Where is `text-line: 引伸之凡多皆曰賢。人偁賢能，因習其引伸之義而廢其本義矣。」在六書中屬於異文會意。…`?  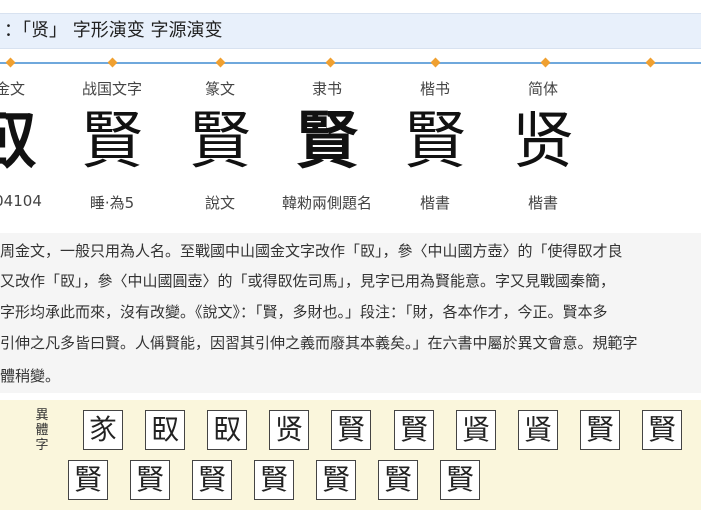 text-line: 引伸之凡多皆曰賢。人偁賢能，因習其引伸之義而廢其本義矣。」在六書中屬於異文會意。… is located at coordinates (319, 343).